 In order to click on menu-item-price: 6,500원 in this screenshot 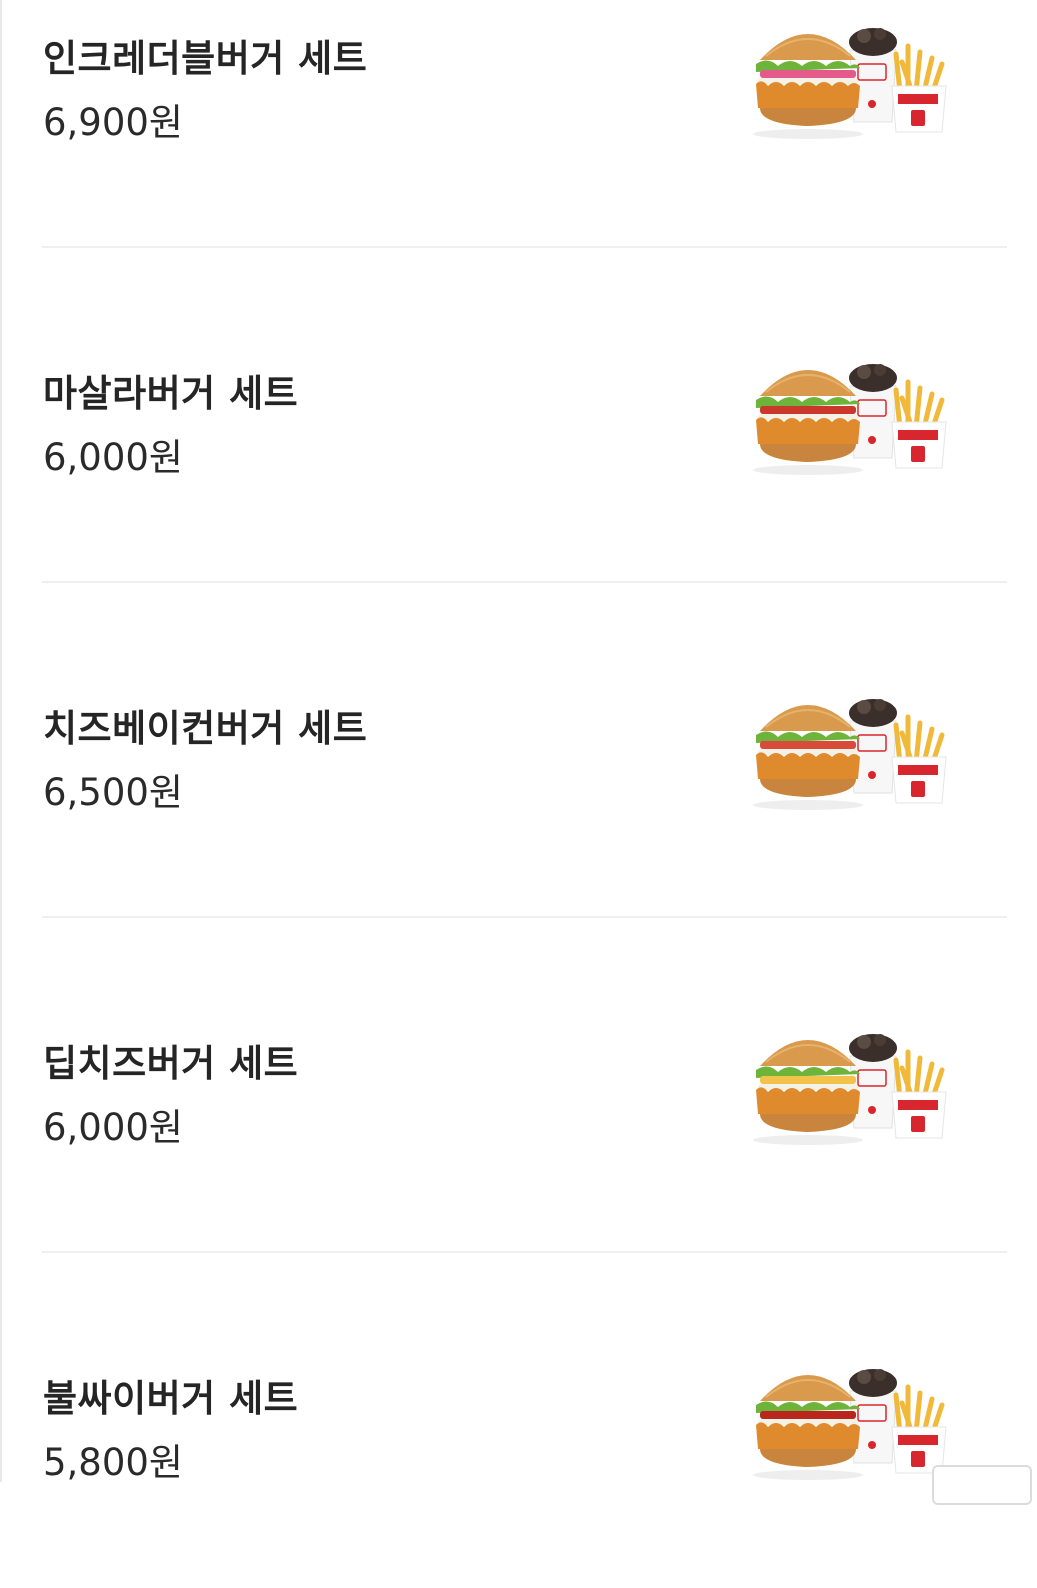, I will do `click(113, 792)`.